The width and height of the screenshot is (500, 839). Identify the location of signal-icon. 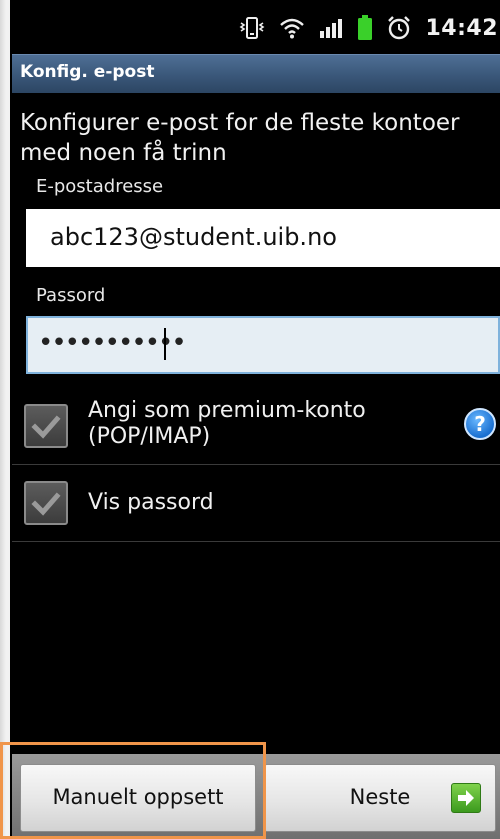
(331, 28).